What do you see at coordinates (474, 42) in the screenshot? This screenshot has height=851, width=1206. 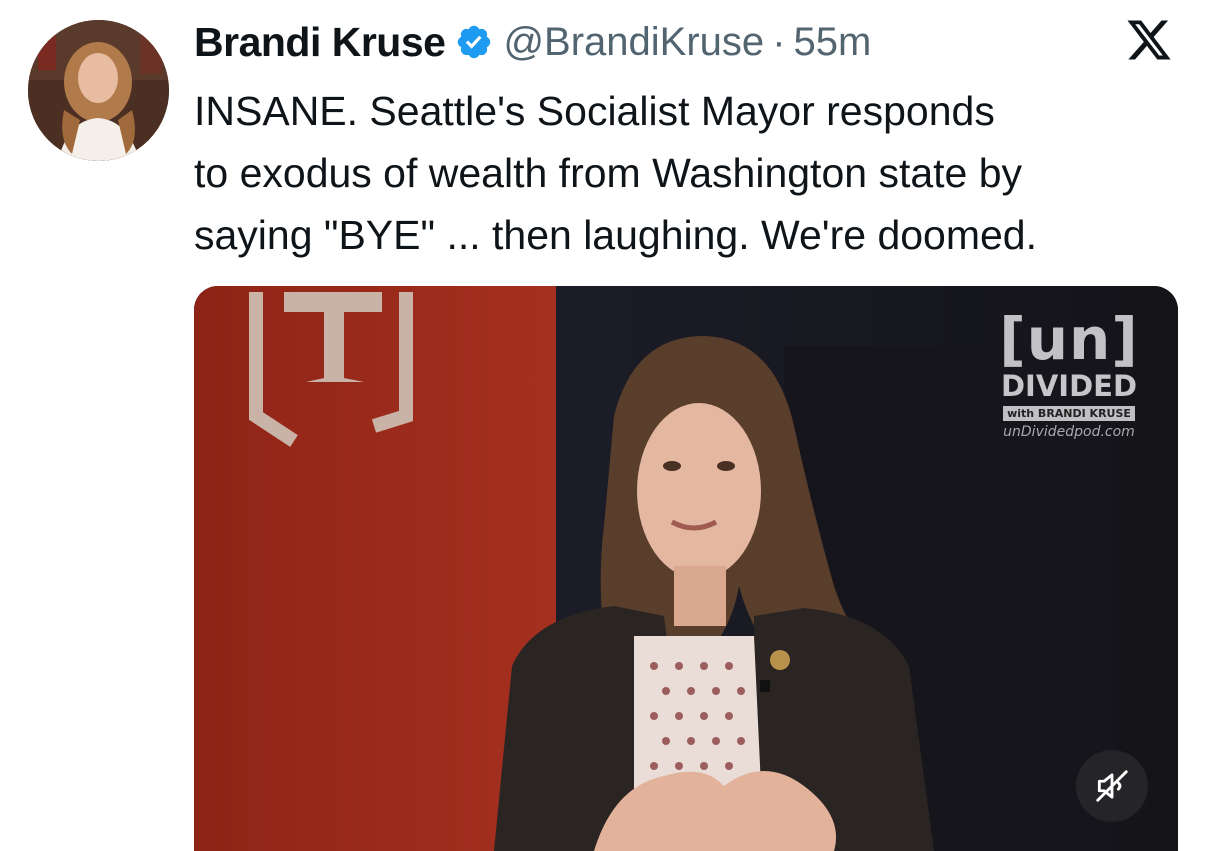 I see `verified-badge-icon` at bounding box center [474, 42].